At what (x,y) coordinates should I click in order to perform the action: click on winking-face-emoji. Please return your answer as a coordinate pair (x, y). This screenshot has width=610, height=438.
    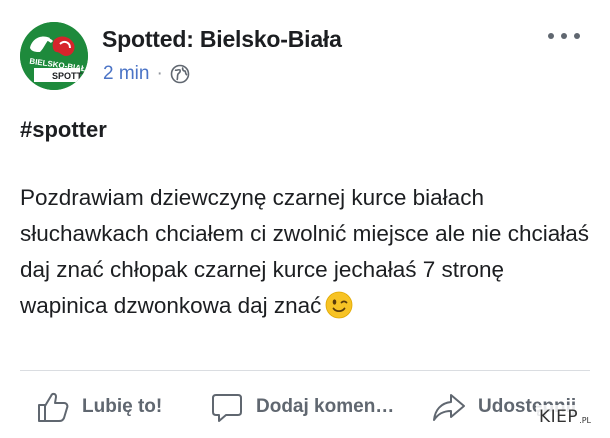
    Looking at the image, I should click on (339, 305).